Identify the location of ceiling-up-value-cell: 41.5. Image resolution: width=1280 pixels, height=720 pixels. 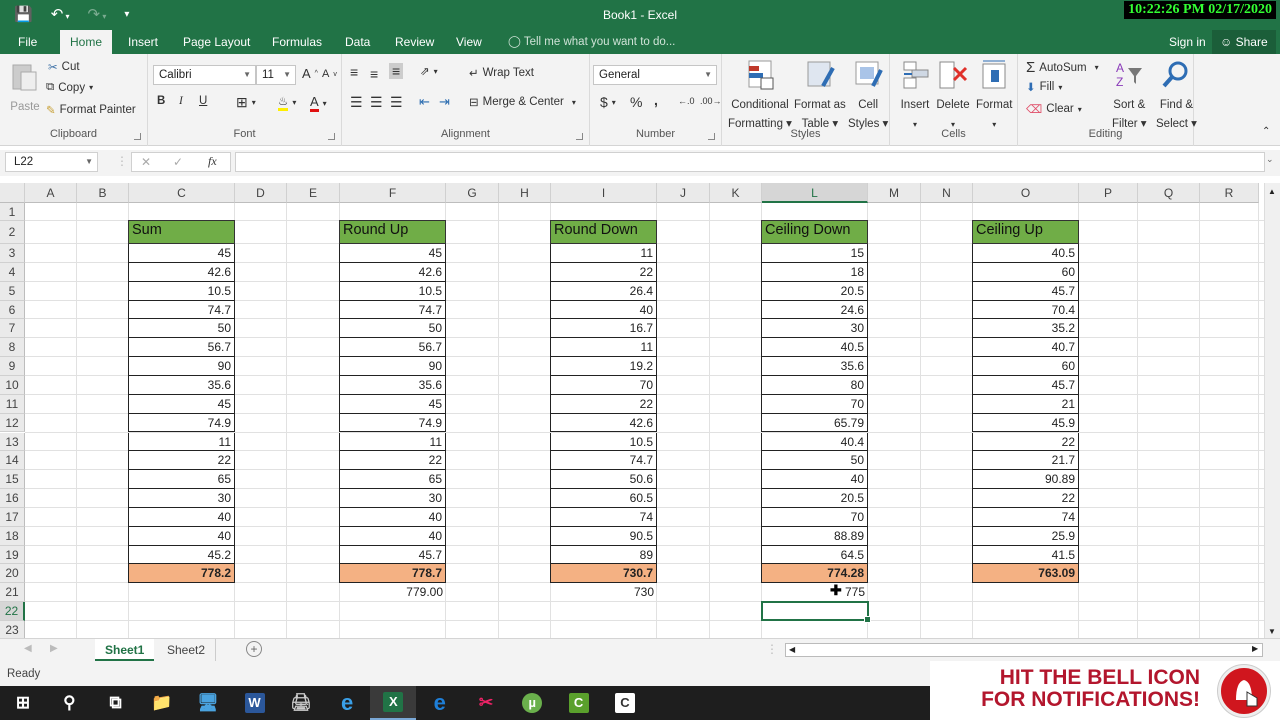
(1025, 555).